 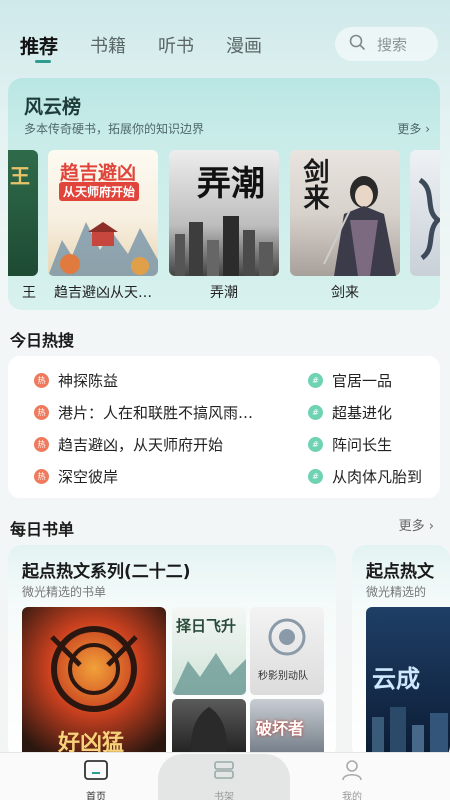 I want to click on book-item, so click(x=425, y=213).